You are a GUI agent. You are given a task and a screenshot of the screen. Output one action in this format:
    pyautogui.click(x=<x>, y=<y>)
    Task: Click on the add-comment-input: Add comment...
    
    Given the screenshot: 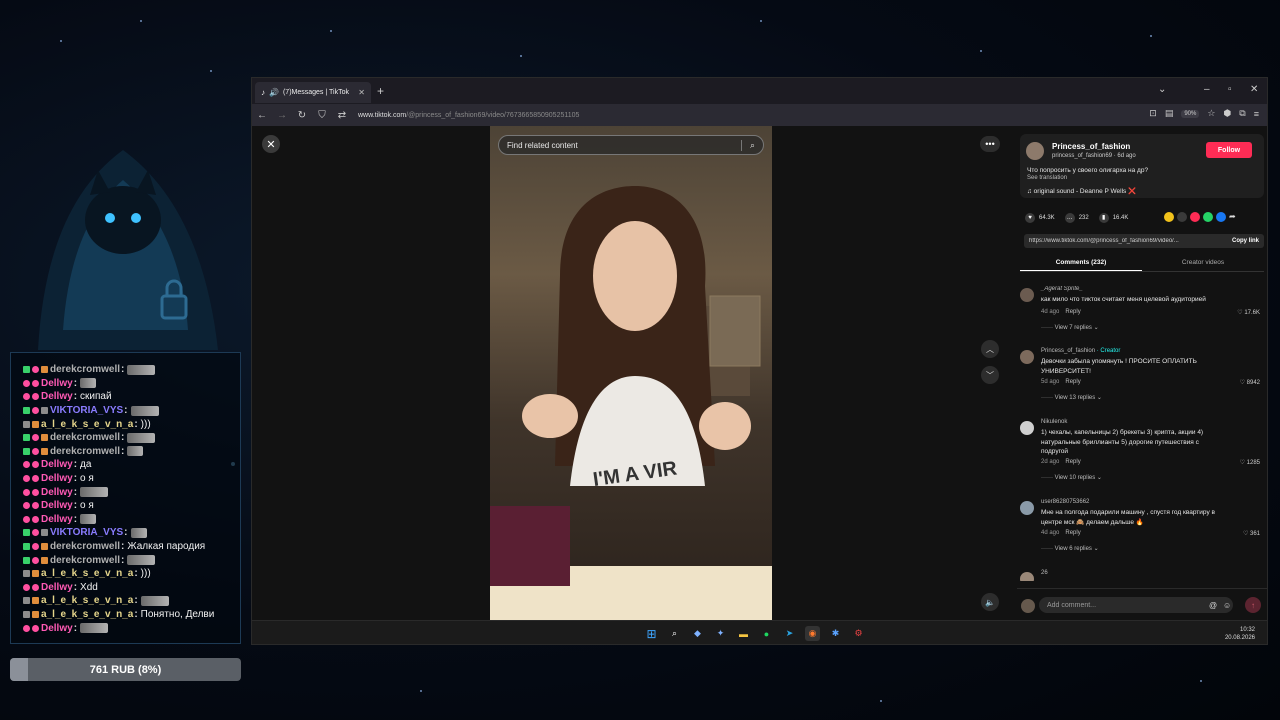 What is the action you would take?
    pyautogui.click(x=1136, y=605)
    